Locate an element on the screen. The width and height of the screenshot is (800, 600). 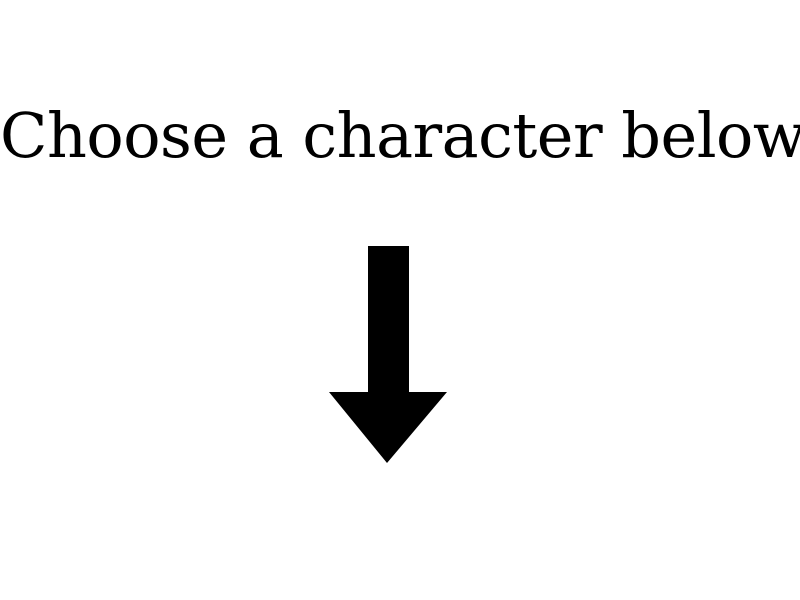
character-select-prompt: Choose a character below. is located at coordinates (400, 135).